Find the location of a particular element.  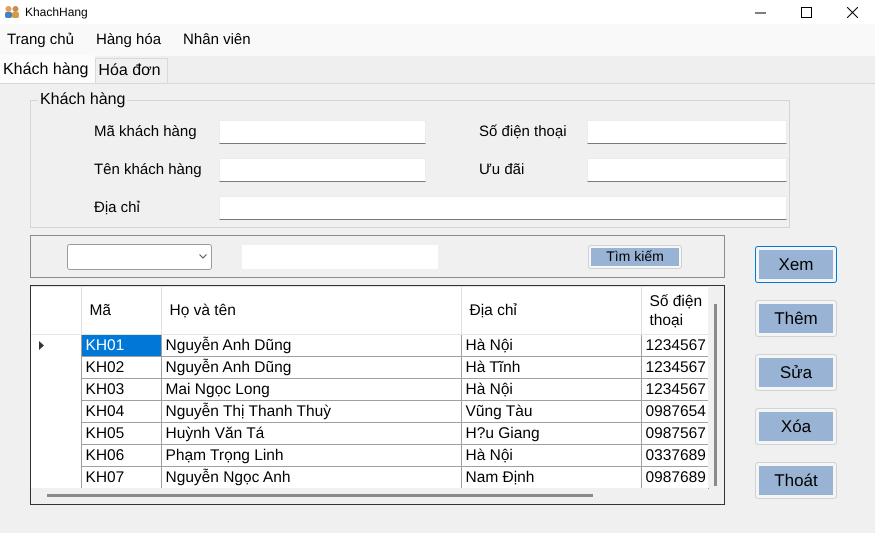

field-label: Số điện thoại is located at coordinates (523, 132).